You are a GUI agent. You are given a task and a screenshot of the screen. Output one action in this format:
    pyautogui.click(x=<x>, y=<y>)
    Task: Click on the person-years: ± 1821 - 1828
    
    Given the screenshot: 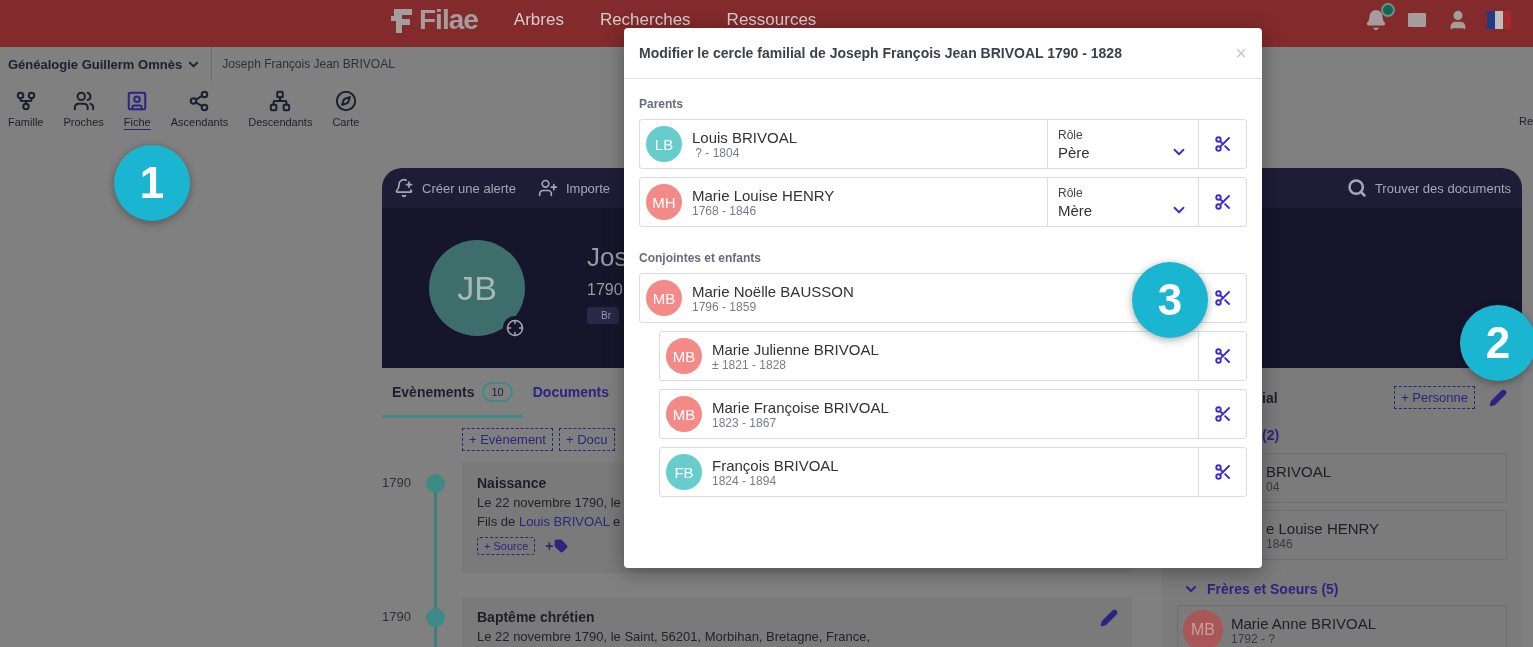 What is the action you would take?
    pyautogui.click(x=749, y=364)
    